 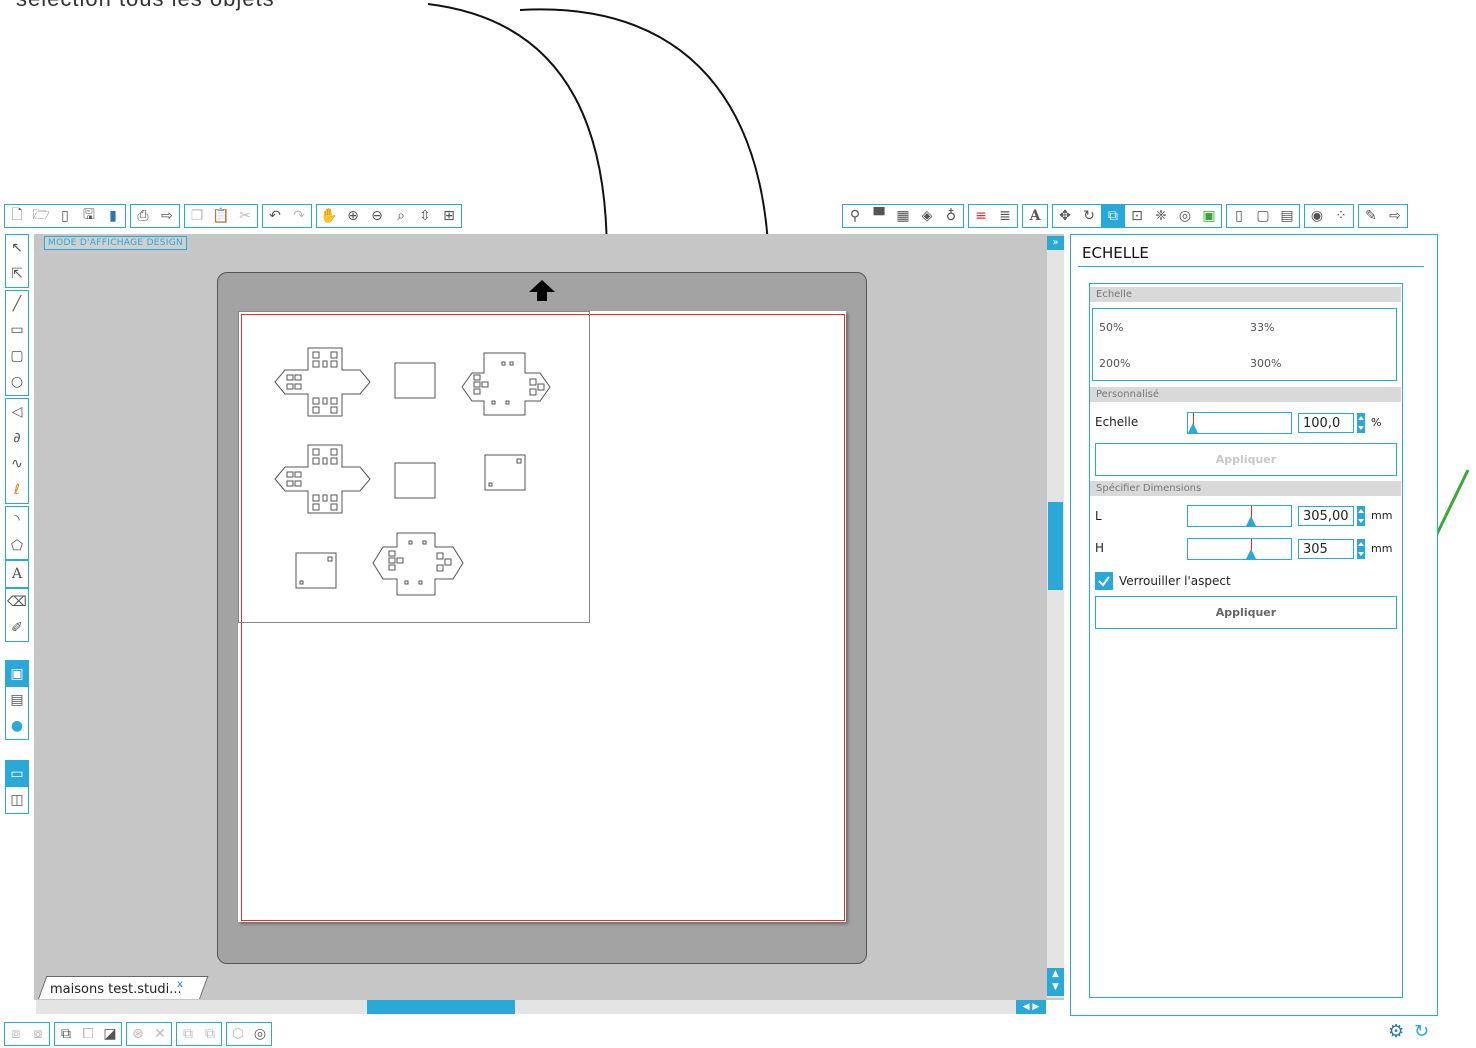 I want to click on zoom-select-icon: ⌕, so click(x=401, y=216).